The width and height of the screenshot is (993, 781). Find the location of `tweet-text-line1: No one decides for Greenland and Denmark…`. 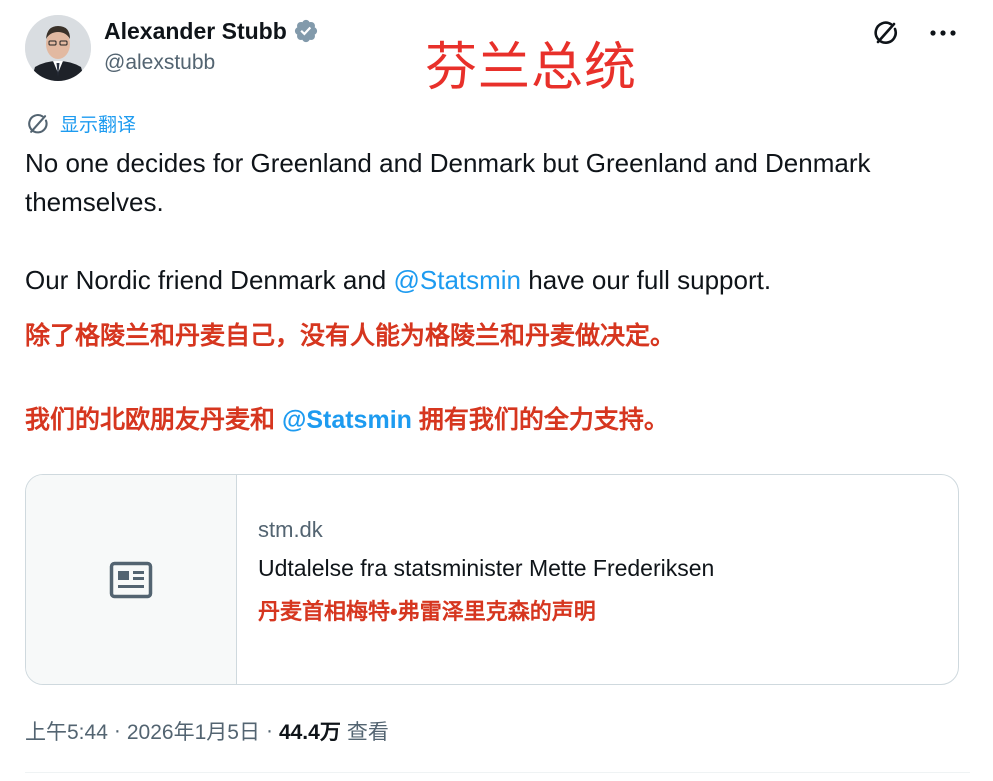

tweet-text-line1: No one decides for Greenland and Denmark… is located at coordinates (448, 182).